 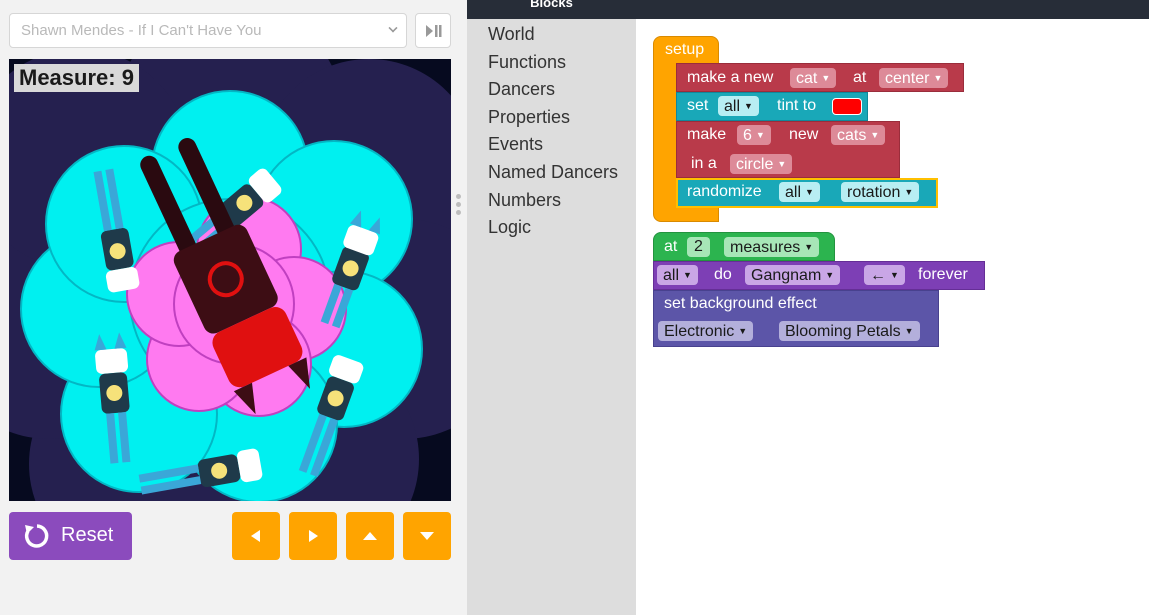 What do you see at coordinates (527, 62) in the screenshot?
I see `category-functions: Functions` at bounding box center [527, 62].